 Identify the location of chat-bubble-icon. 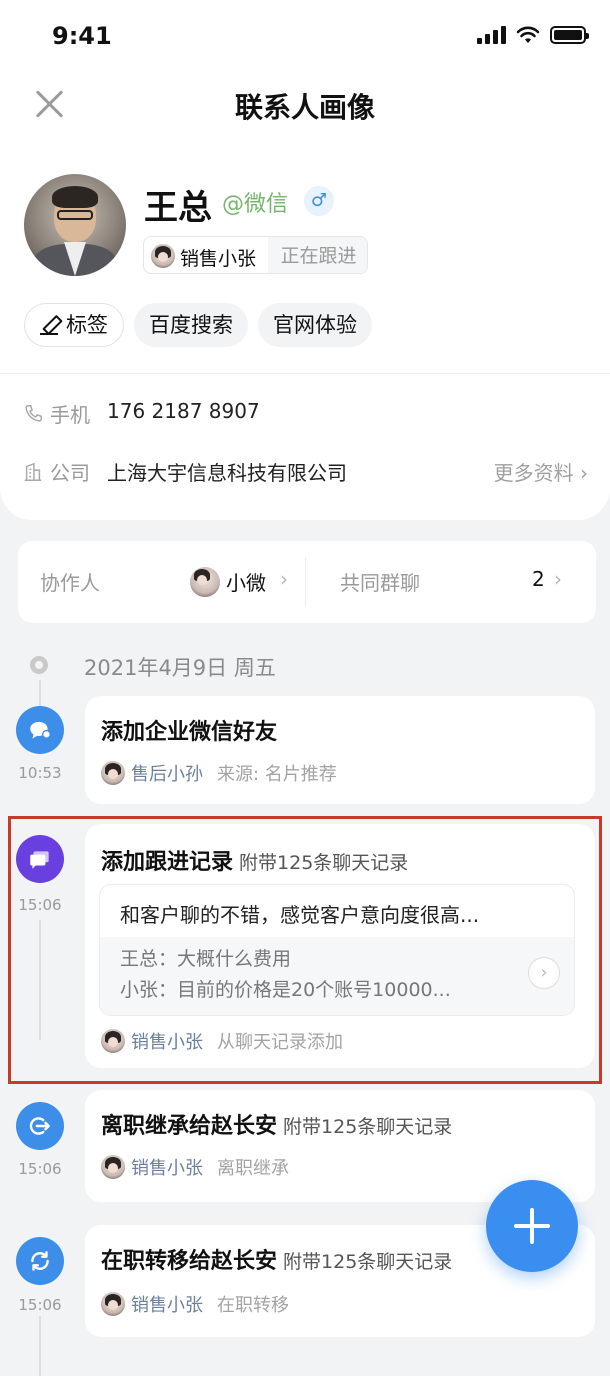
(40, 730).